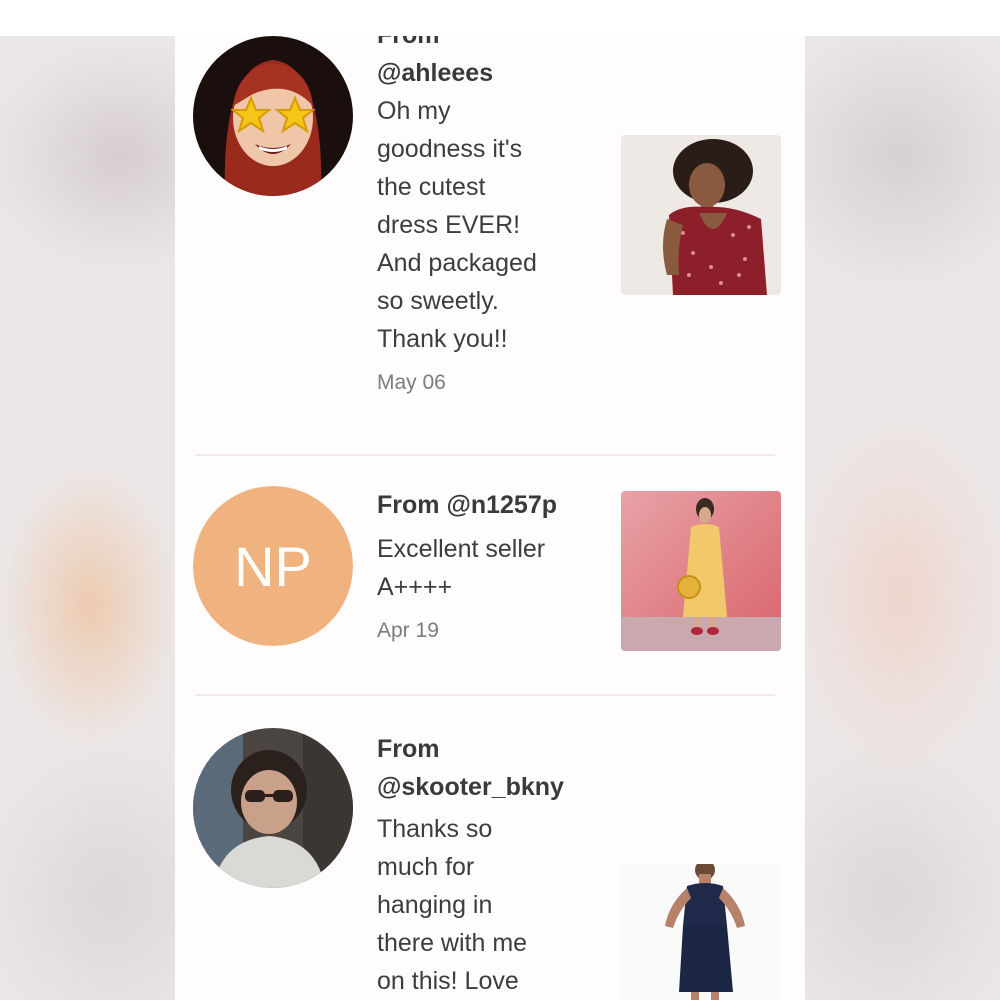 The width and height of the screenshot is (1000, 1000). I want to click on review-message-line: goodness it's, so click(450, 149).